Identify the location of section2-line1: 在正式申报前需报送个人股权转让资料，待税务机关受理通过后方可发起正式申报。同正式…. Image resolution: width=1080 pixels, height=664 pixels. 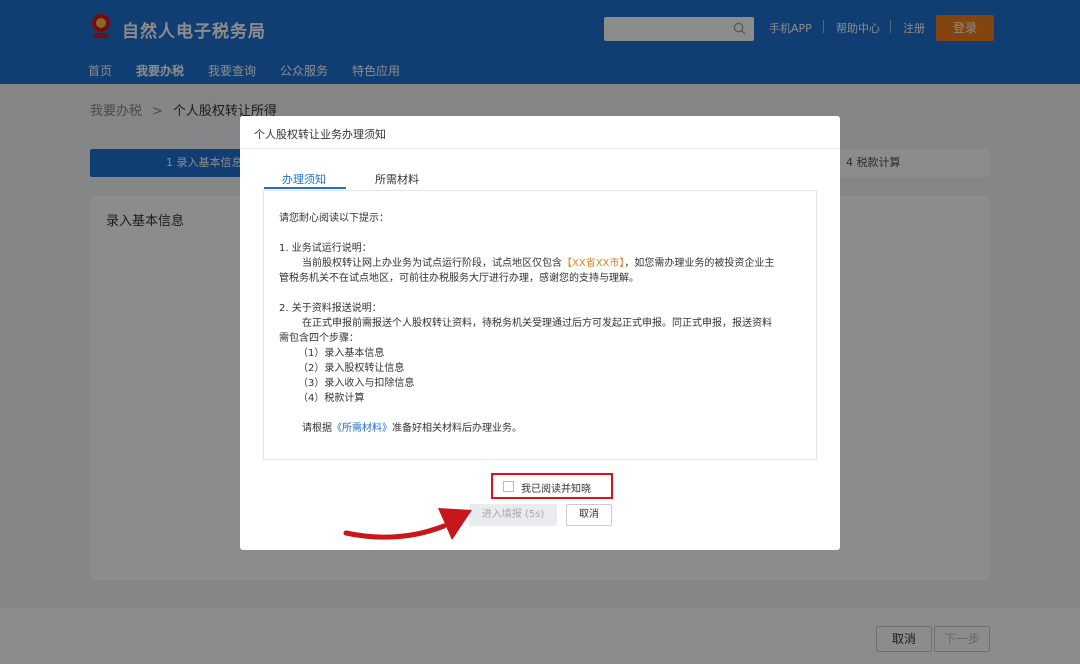
(537, 323).